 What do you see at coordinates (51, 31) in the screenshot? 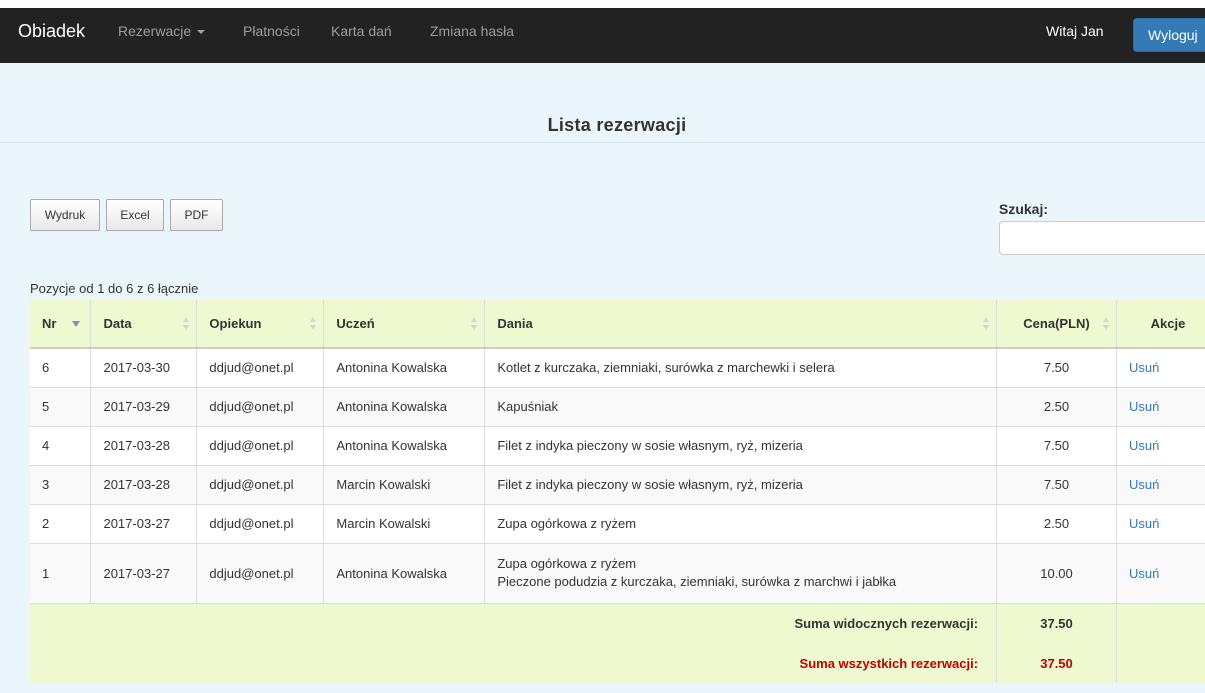
I see `brand-logo: Obiadek` at bounding box center [51, 31].